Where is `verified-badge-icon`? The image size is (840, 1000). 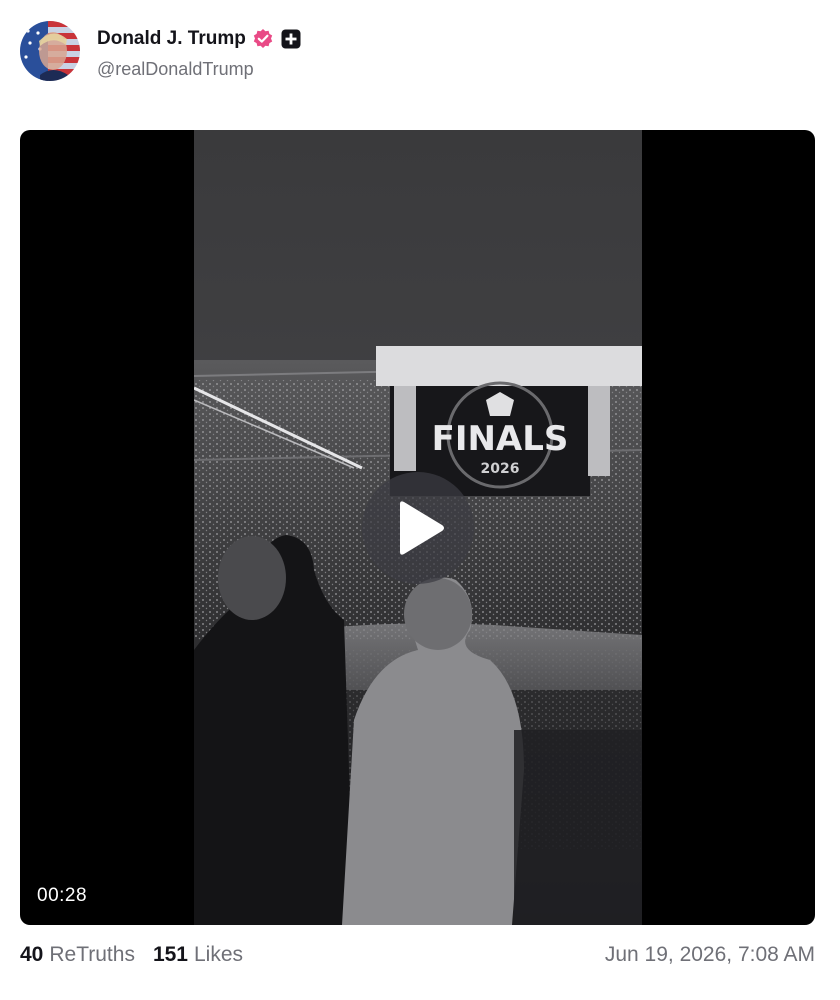
verified-badge-icon is located at coordinates (263, 39).